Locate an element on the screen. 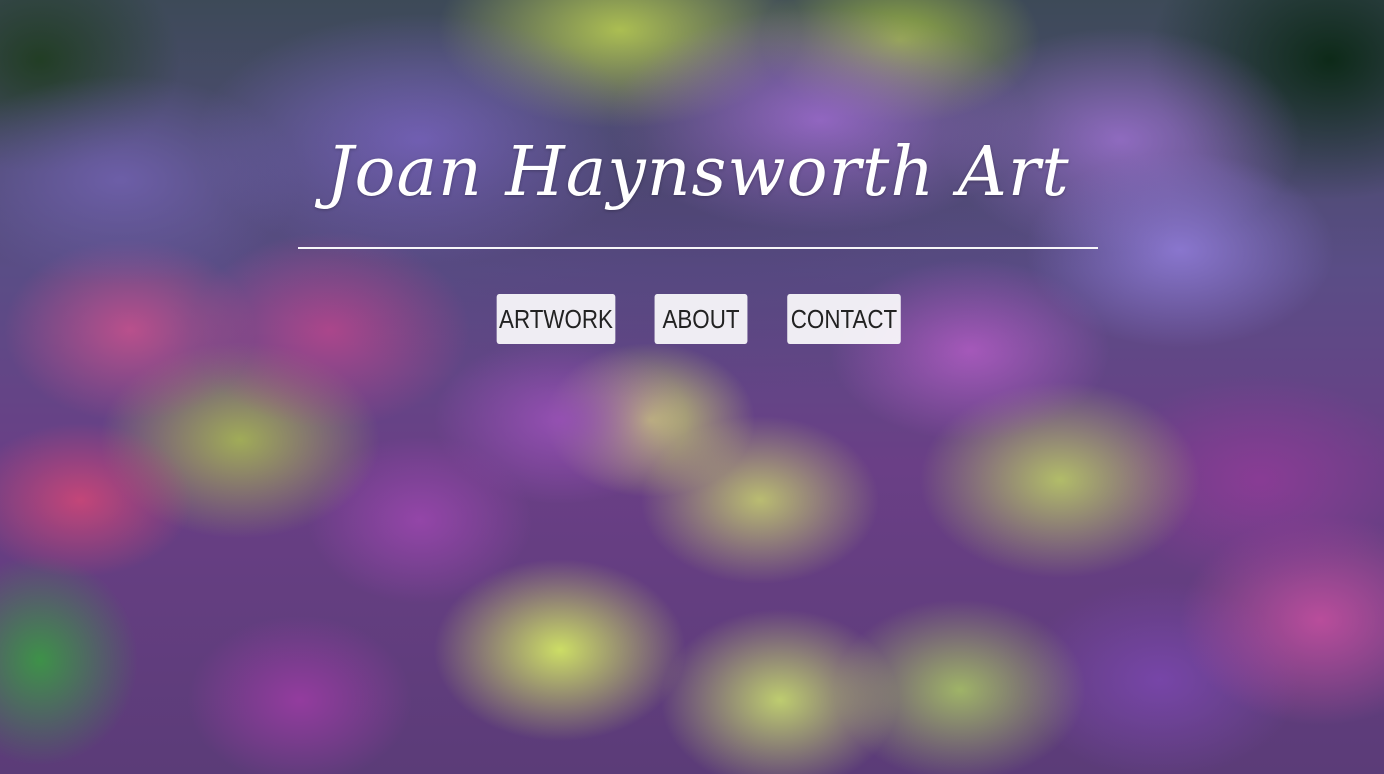  title-divider is located at coordinates (698, 248).